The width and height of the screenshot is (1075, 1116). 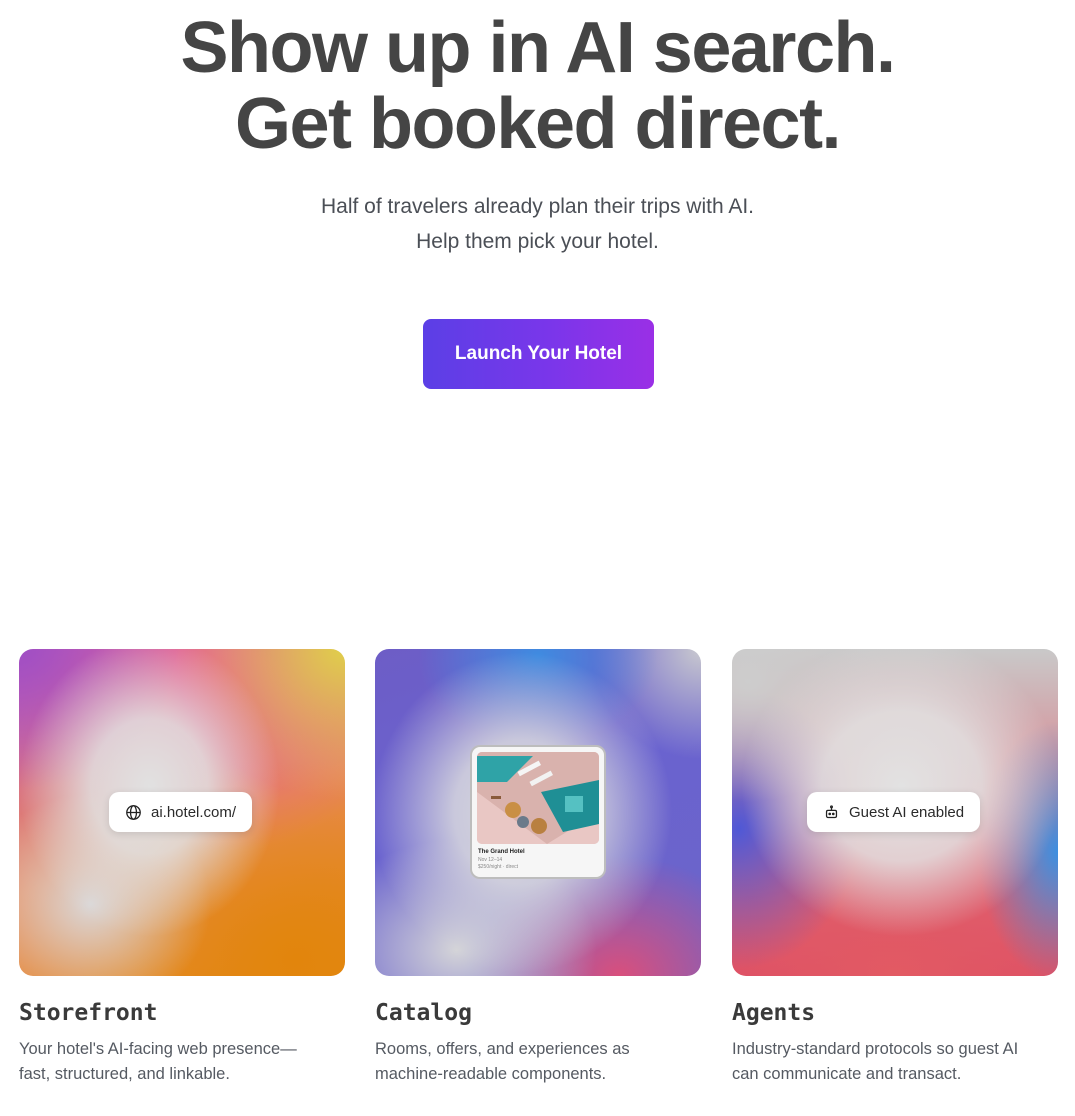 I want to click on url-pill: ai.hotel.com/, so click(x=181, y=812).